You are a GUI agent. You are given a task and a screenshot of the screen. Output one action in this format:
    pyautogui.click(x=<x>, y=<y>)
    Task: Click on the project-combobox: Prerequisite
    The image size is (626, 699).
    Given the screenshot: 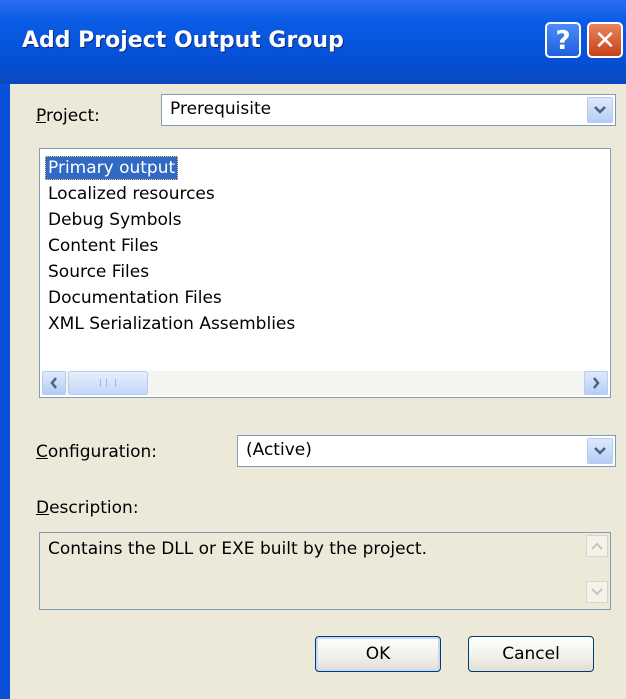 What is the action you would take?
    pyautogui.click(x=388, y=110)
    